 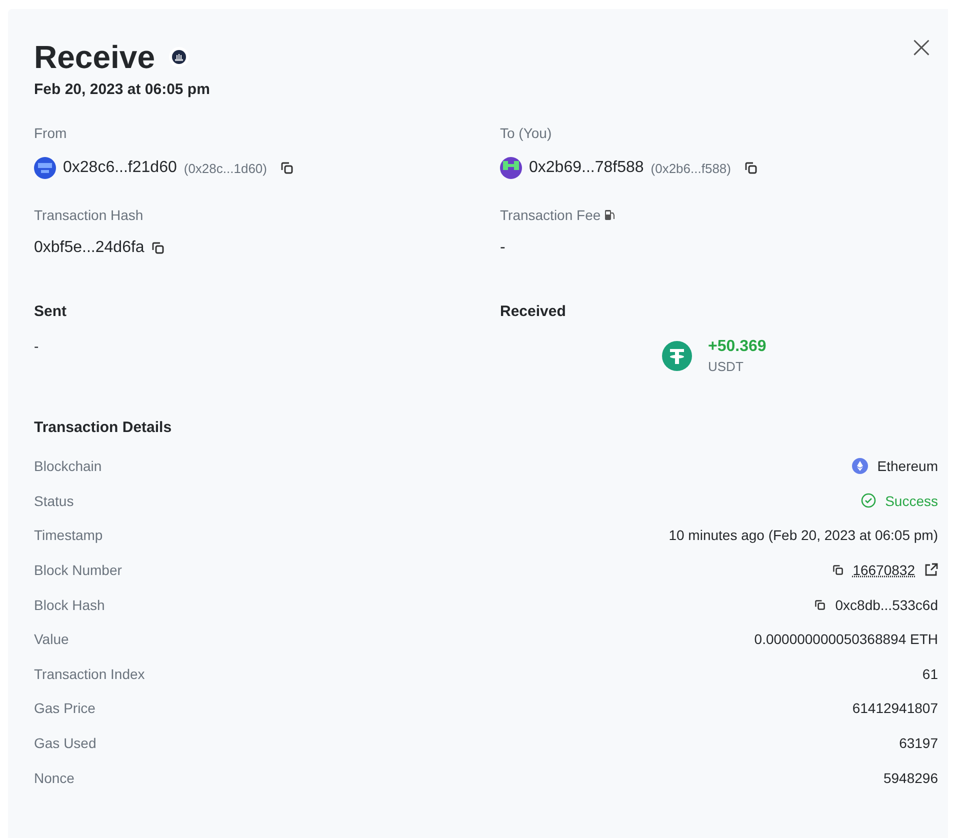 I want to click on detail-value: 63197, so click(x=918, y=743).